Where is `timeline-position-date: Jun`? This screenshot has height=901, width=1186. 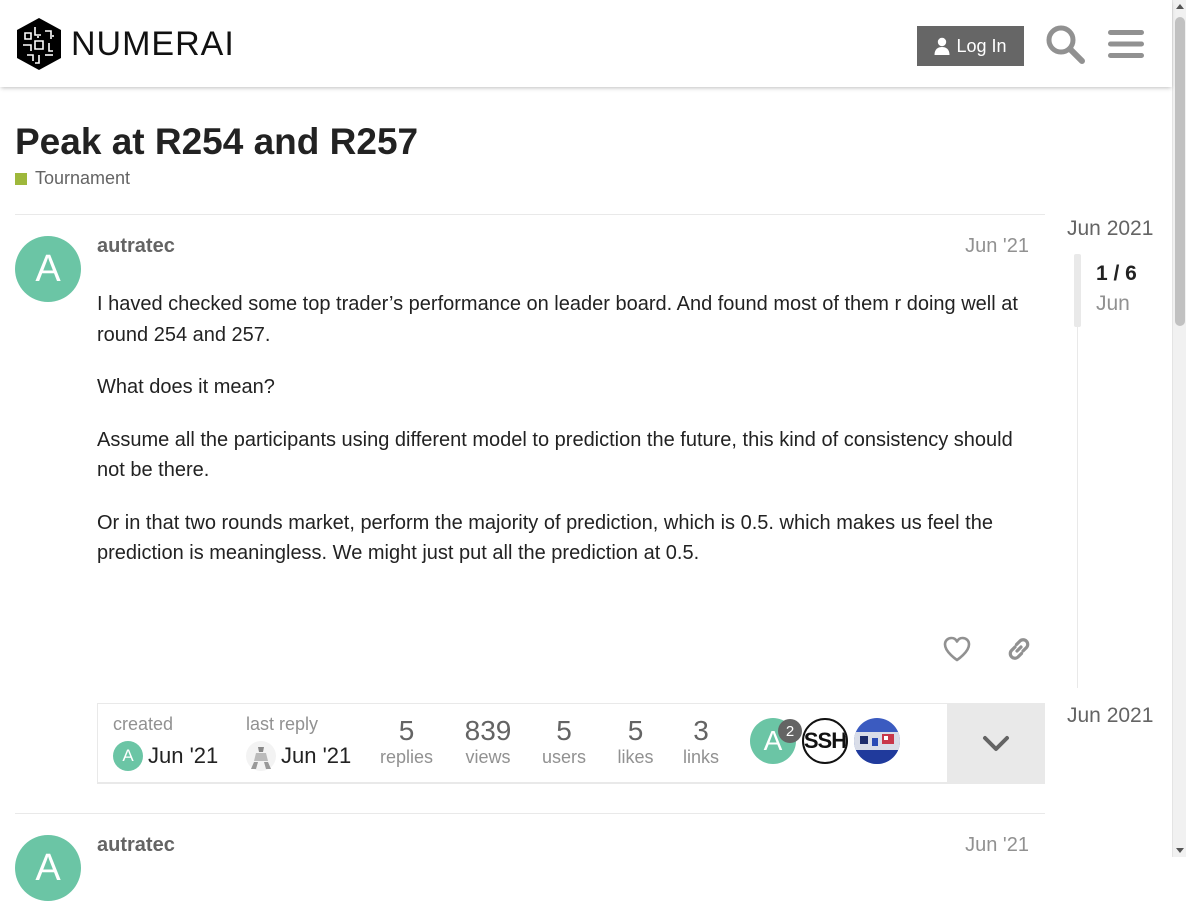 timeline-position-date: Jun is located at coordinates (1113, 303).